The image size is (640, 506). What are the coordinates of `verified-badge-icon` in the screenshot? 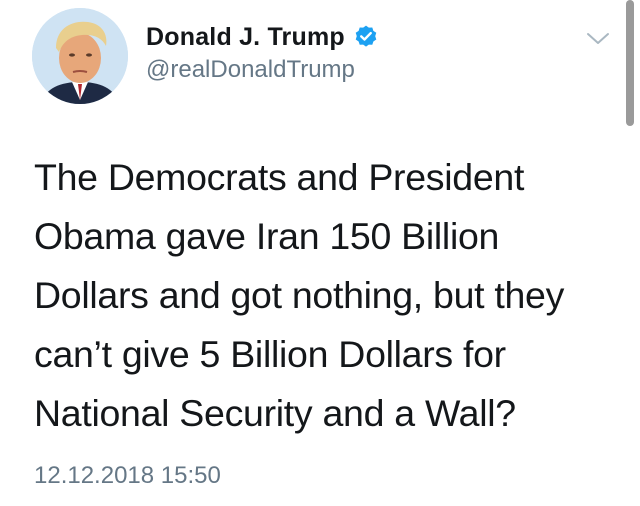 It's located at (366, 37).